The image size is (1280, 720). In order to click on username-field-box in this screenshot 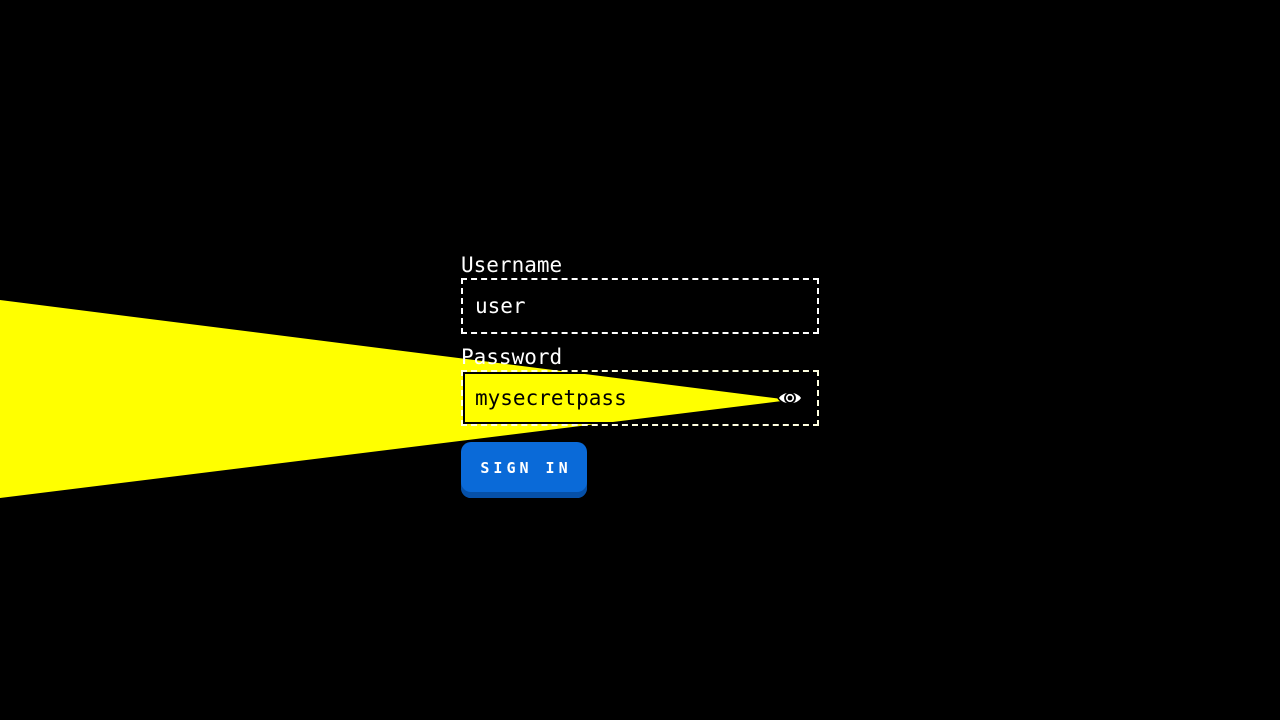, I will do `click(640, 306)`.